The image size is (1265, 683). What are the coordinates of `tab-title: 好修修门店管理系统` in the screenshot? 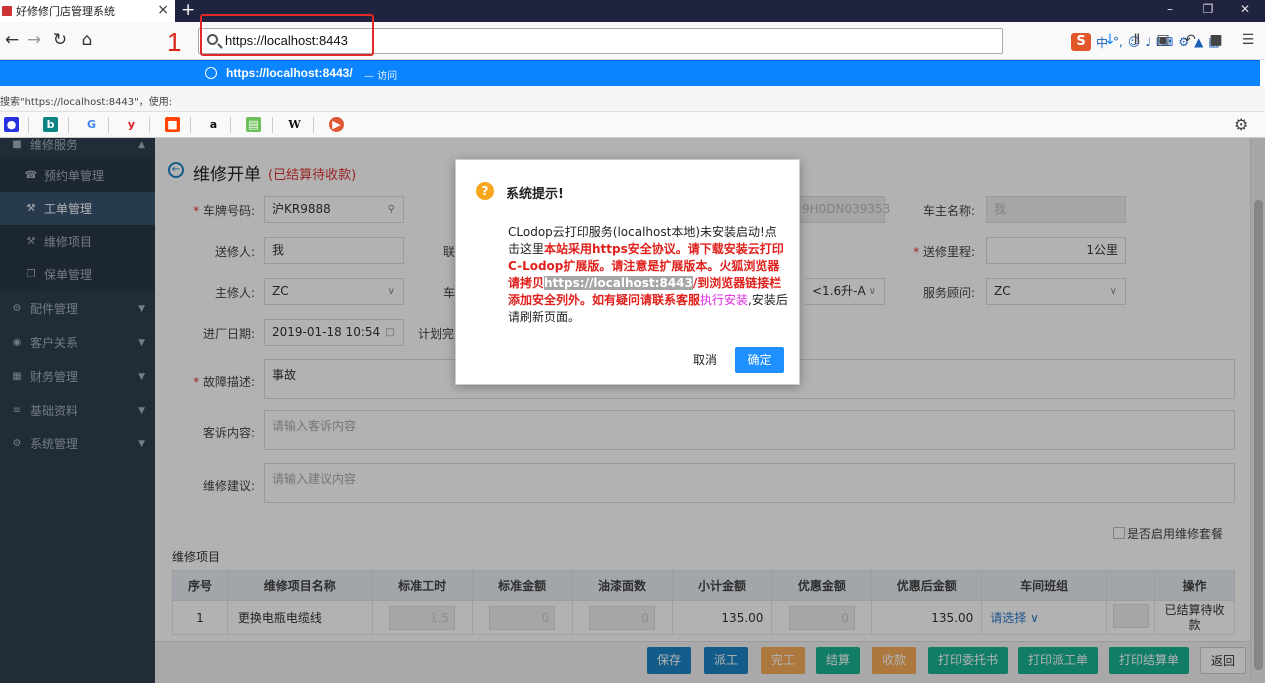 It's located at (65, 11).